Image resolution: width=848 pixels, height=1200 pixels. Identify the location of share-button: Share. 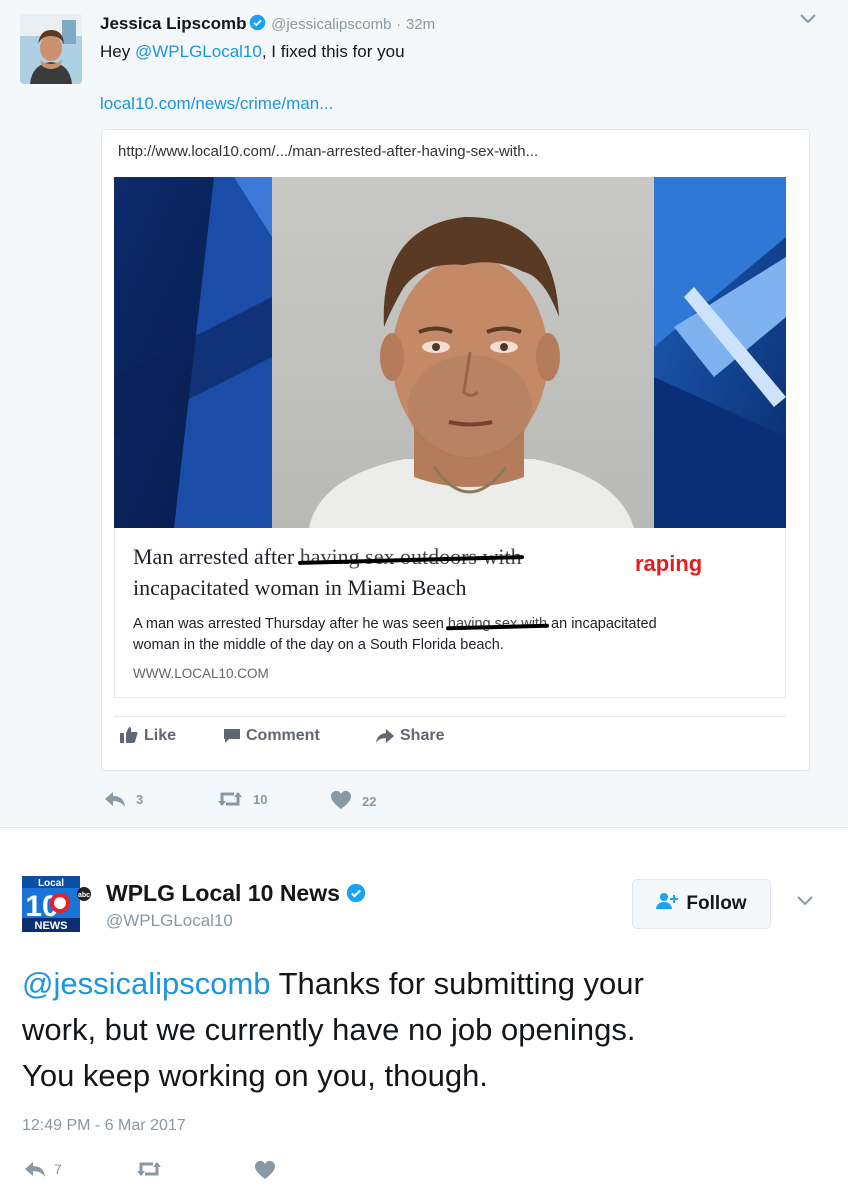
(410, 736).